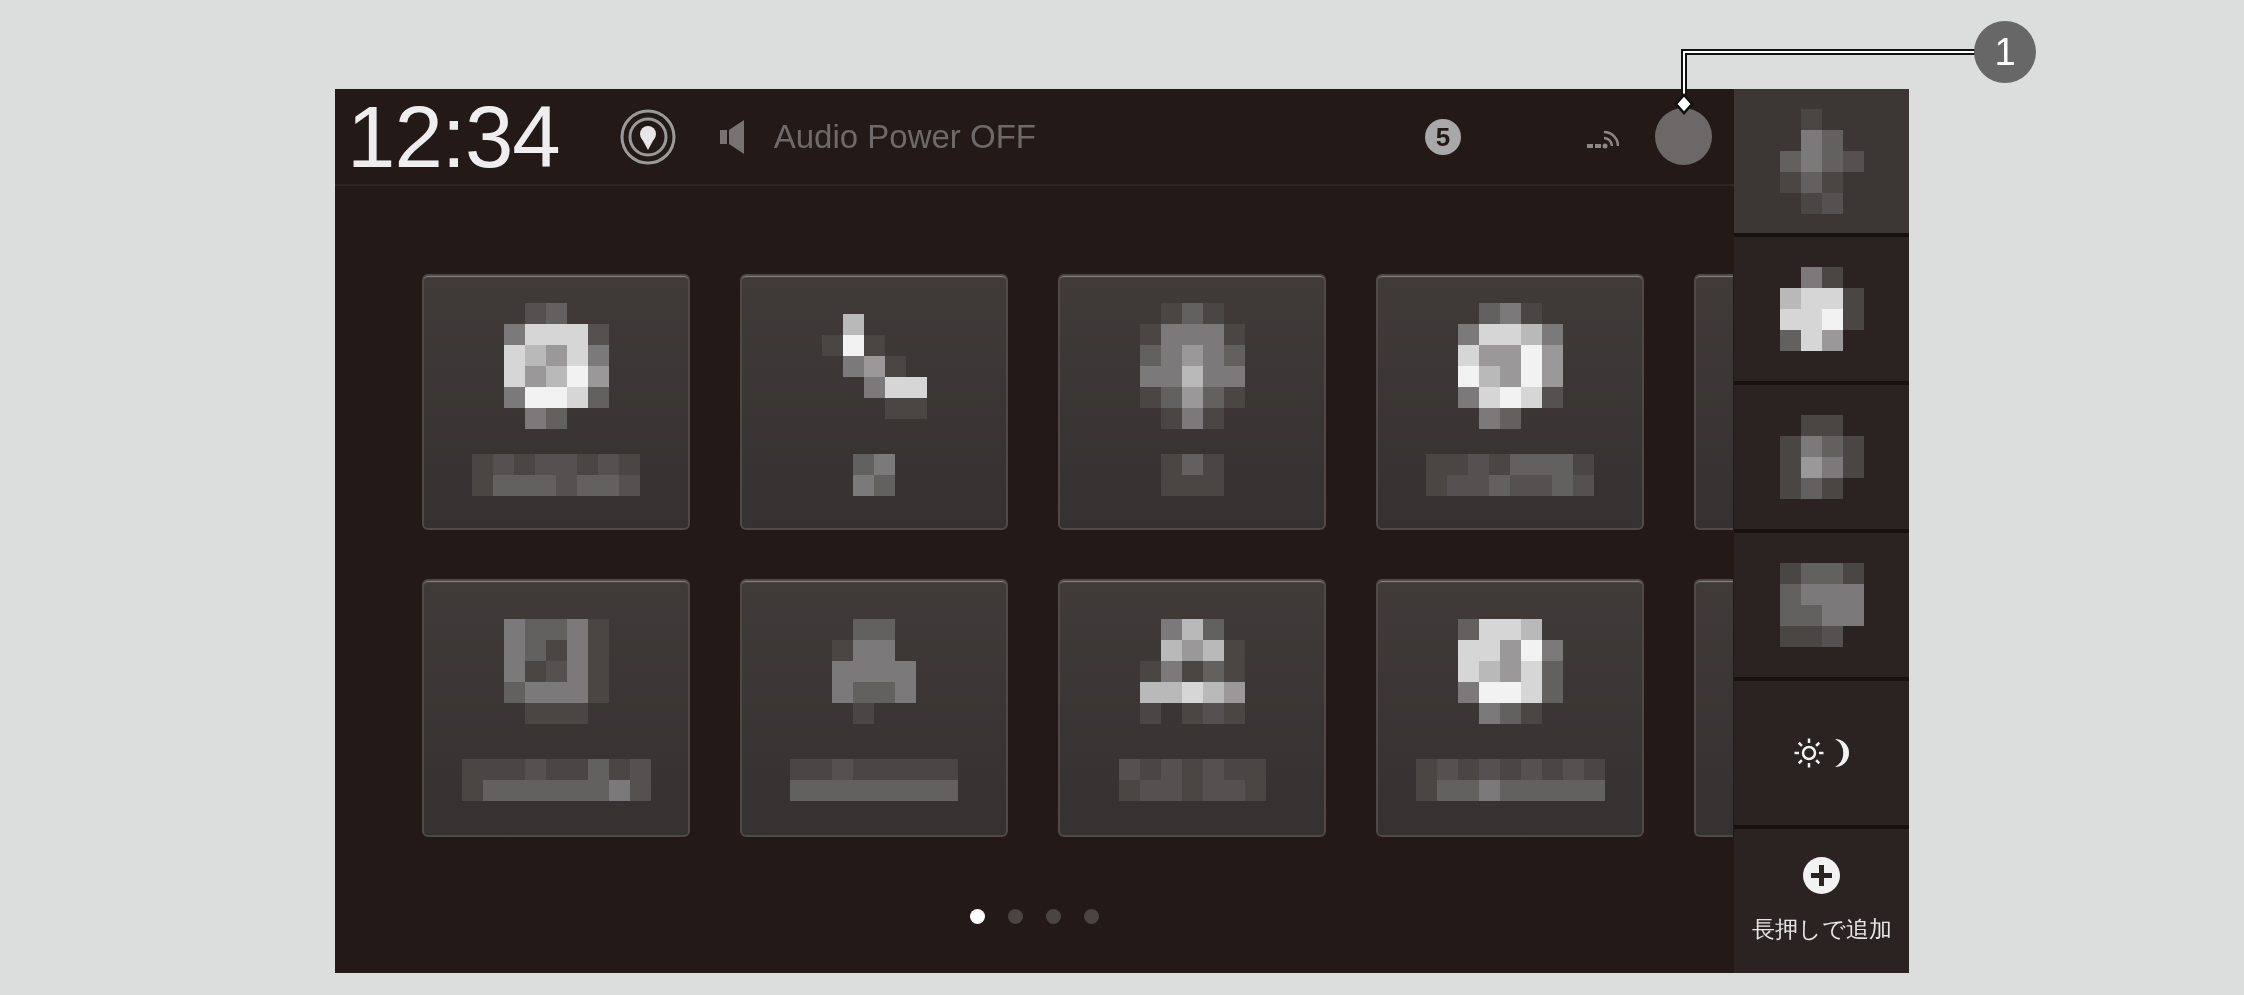 This screenshot has height=995, width=2244. Describe the element at coordinates (904, 136) in the screenshot. I see `audio-status: Audio Power OFF` at that location.